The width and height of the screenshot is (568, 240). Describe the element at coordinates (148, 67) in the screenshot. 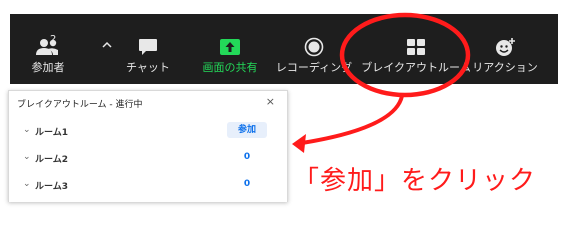

I see `chat-label: チャット` at that location.